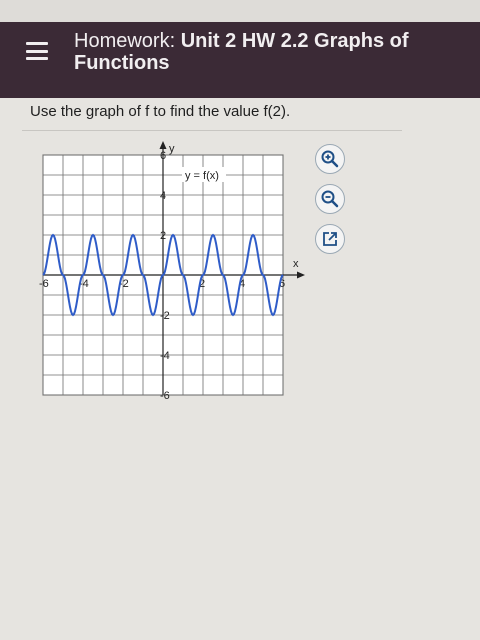  I want to click on y-tick-label: -6, so click(165, 396).